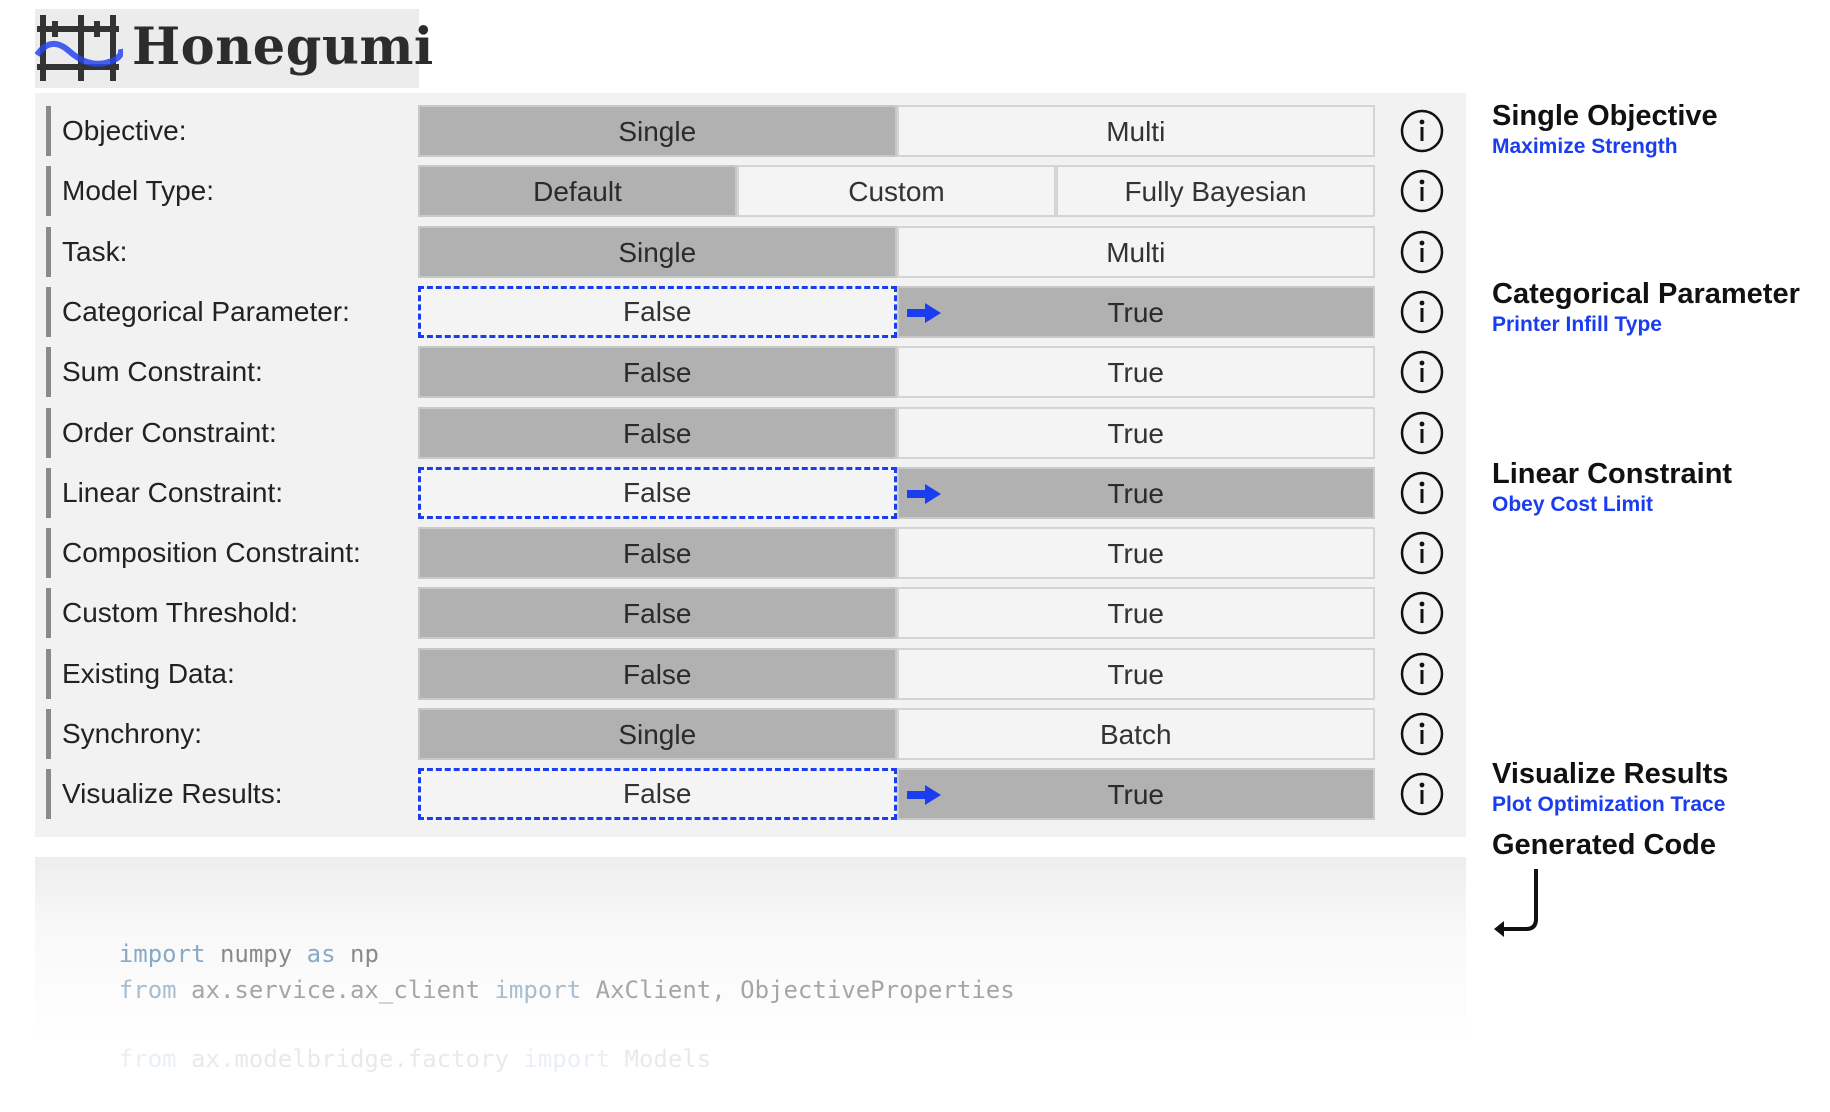 This screenshot has height=1112, width=1830. Describe the element at coordinates (1577, 324) in the screenshot. I see `annotation-subtitle: Printer Infill Type` at that location.